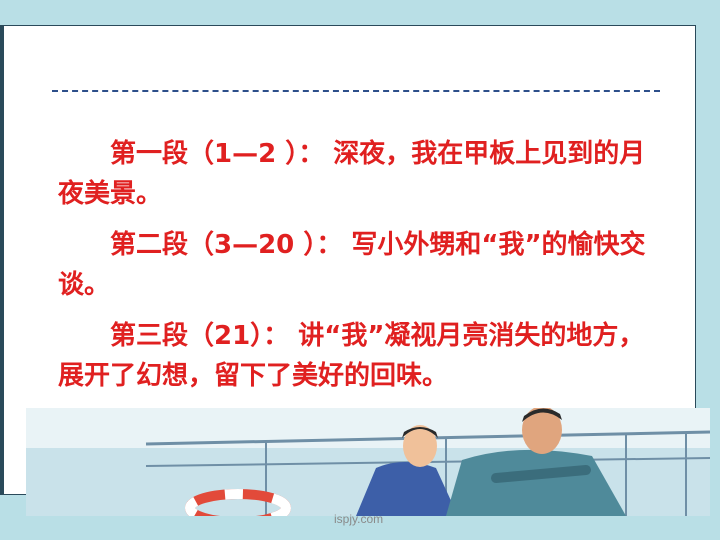 The height and width of the screenshot is (540, 720). I want to click on paragraph-section-3: 第三段（21）： 讲“我”凝视月亮消失的地方， 展开了幻想，留下了美好的回味。, so click(351, 356).